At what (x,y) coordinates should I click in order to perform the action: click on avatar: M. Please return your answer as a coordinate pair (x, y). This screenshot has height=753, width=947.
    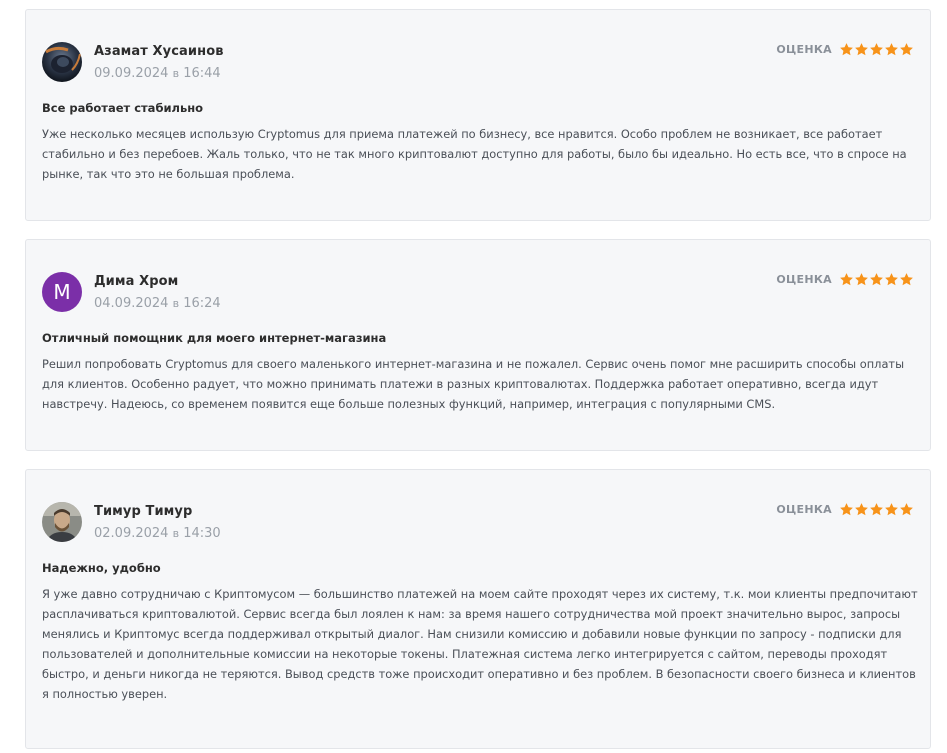
    Looking at the image, I should click on (62, 292).